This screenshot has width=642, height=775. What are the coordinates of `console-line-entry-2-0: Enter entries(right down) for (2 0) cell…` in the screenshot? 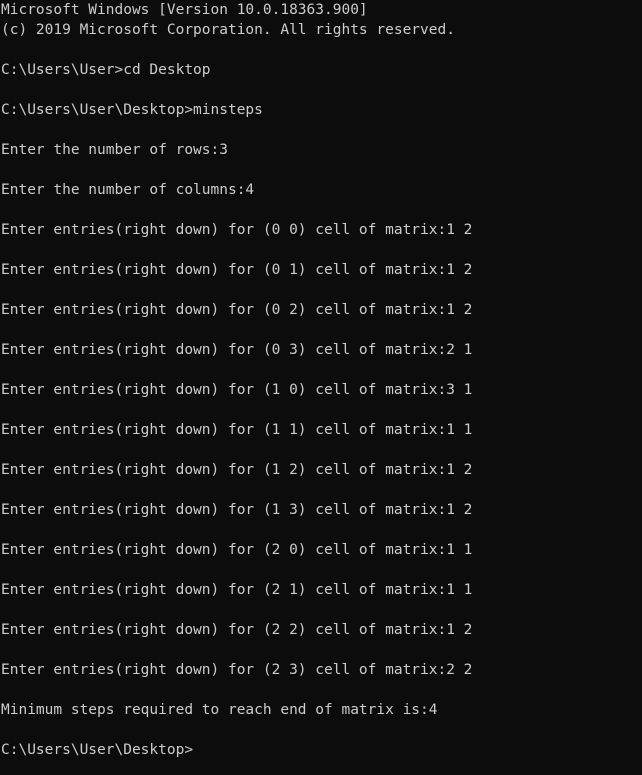 It's located at (237, 550).